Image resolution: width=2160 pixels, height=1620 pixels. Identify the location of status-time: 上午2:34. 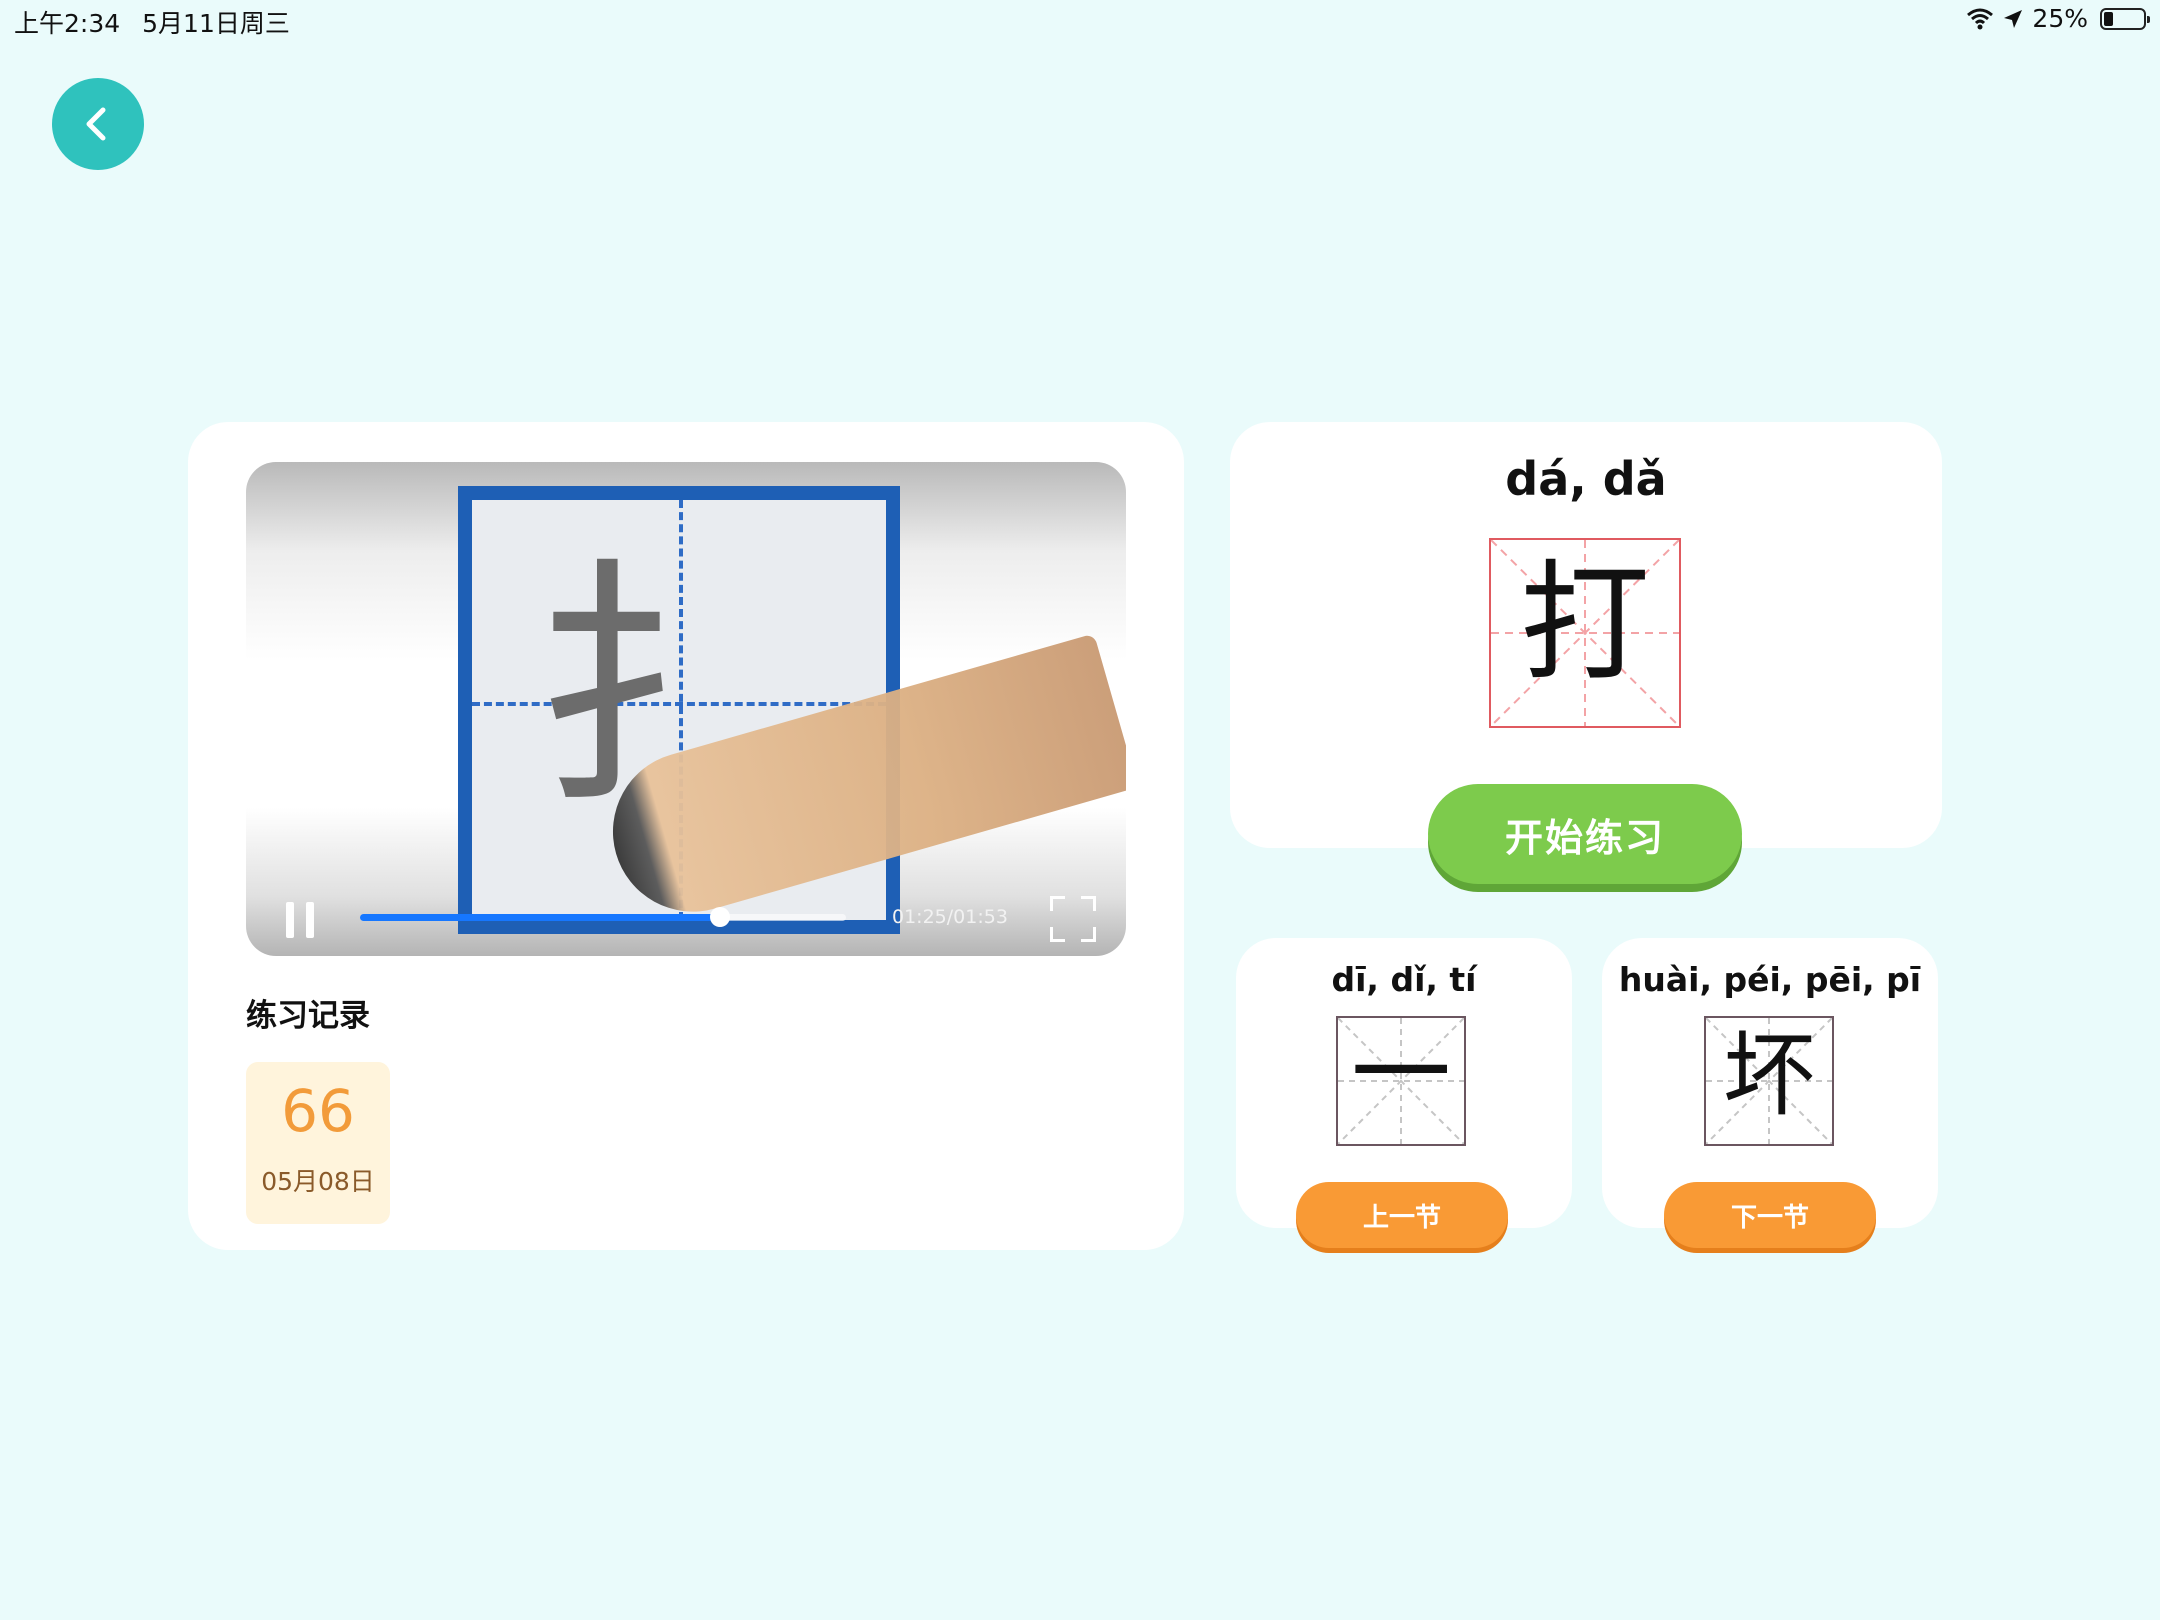
(67, 23).